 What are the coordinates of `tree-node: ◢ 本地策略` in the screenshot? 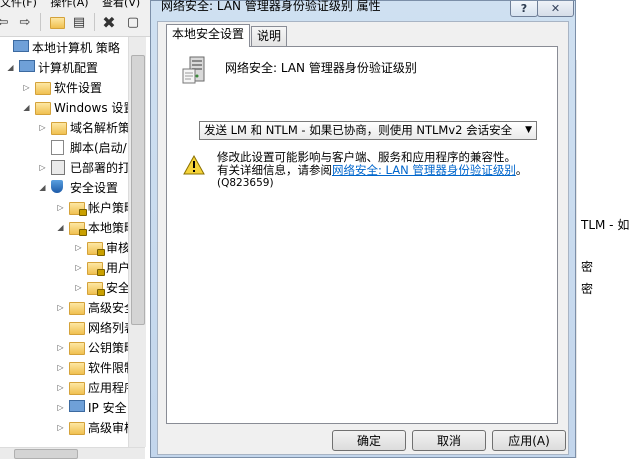 It's located at (92, 227).